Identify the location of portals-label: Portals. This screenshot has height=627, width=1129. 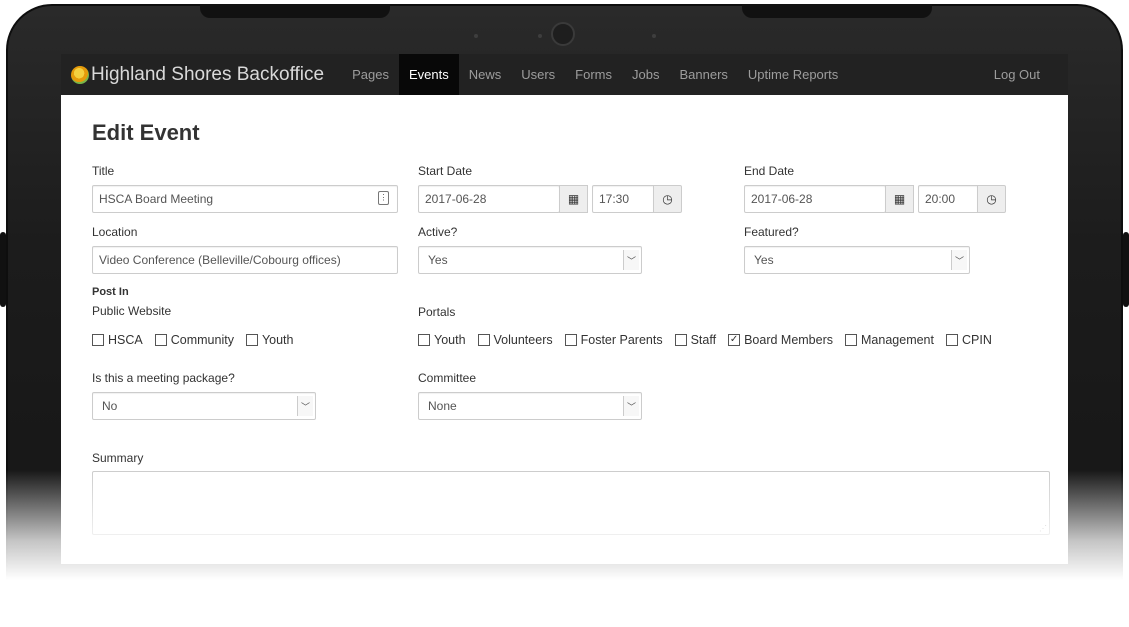
(437, 312).